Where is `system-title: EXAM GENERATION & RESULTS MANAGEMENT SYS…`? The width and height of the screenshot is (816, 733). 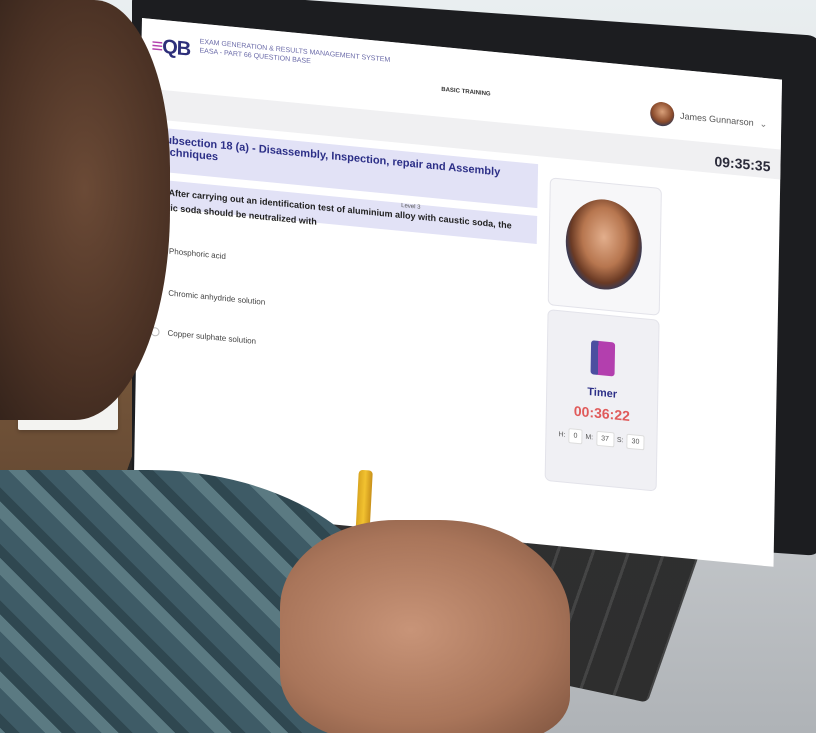
system-title: EXAM GENERATION & RESULTS MANAGEMENT SYS… is located at coordinates (295, 52).